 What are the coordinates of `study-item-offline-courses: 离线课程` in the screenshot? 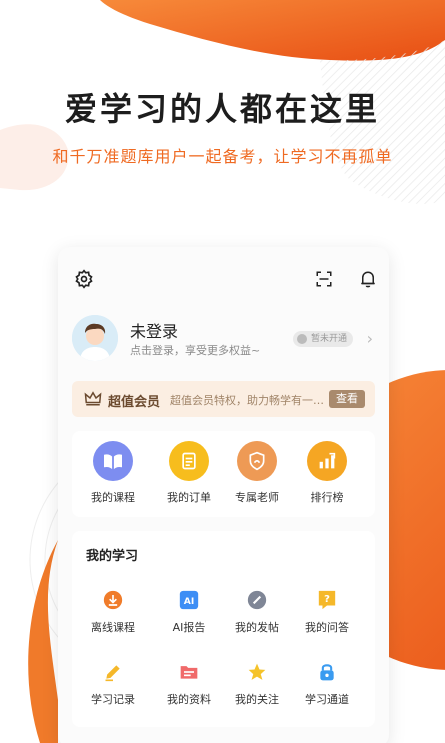 It's located at (113, 612).